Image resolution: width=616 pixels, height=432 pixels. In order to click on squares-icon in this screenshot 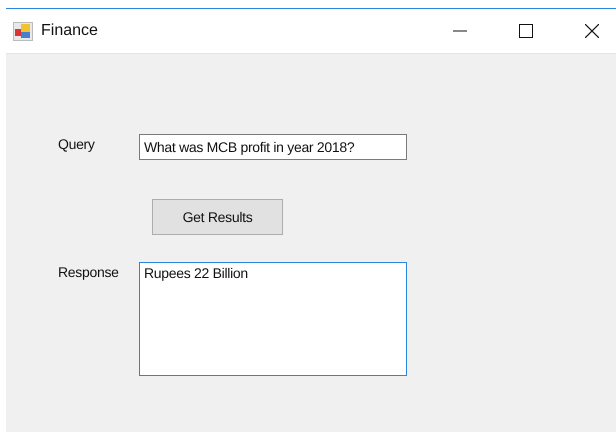, I will do `click(23, 31)`.